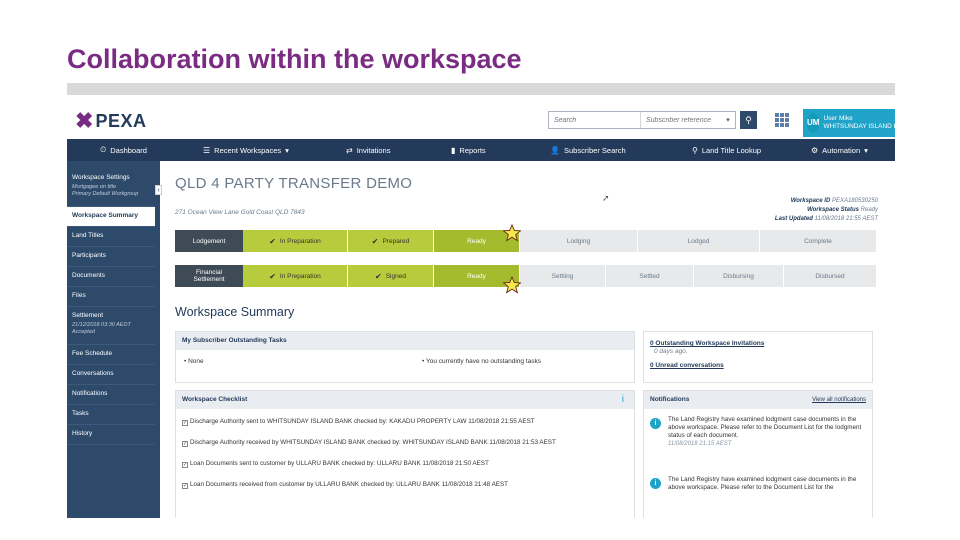 The height and width of the screenshot is (540, 960). What do you see at coordinates (105, 215) in the screenshot?
I see `sidebar-item-label: Workspace Summary` at bounding box center [105, 215].